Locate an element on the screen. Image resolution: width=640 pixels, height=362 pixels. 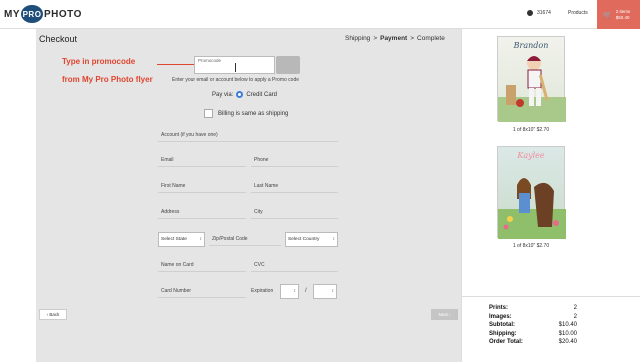
product-image: Kaylee is located at coordinates (531, 192).